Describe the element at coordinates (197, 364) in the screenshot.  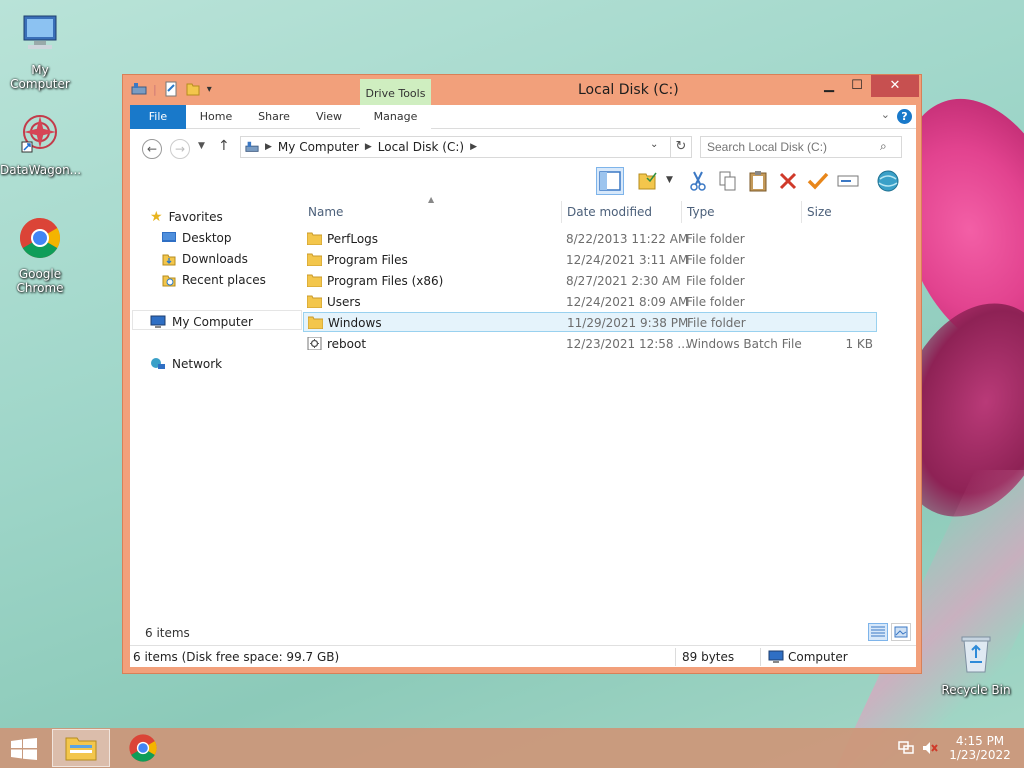
I see `nav-label: Network` at that location.